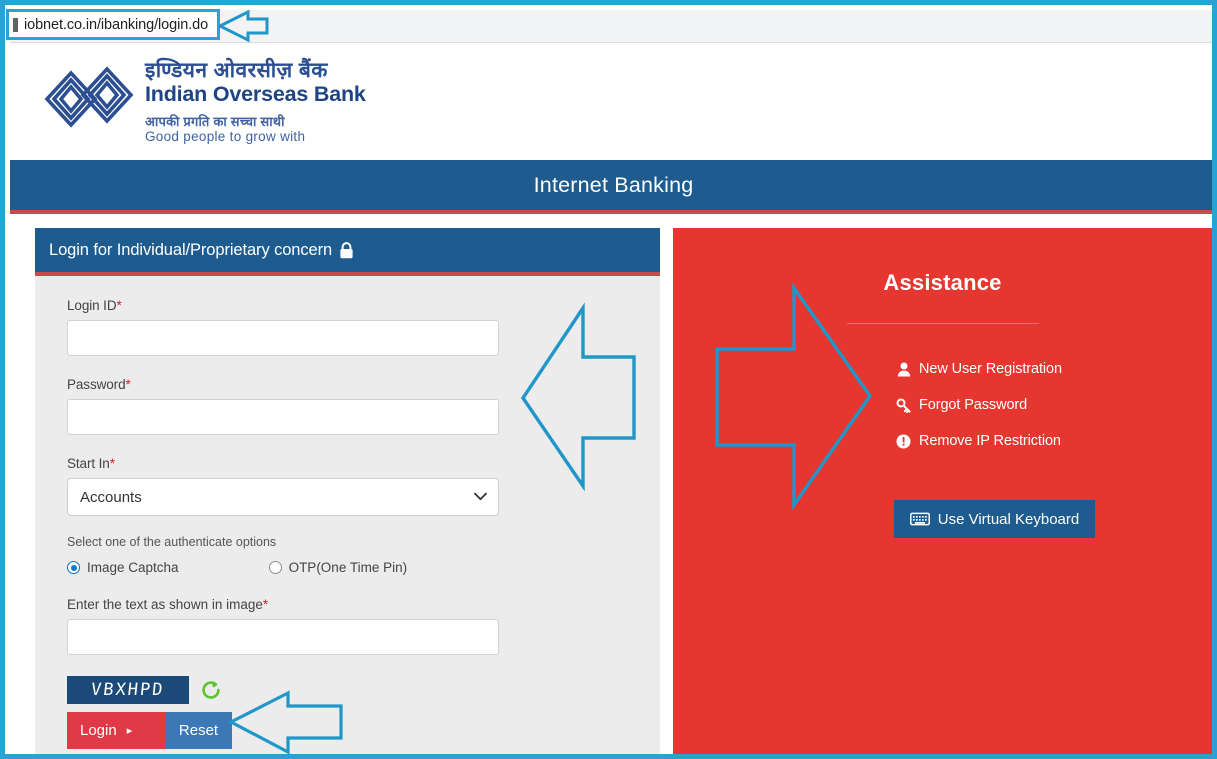  I want to click on reset-button-label: Reset, so click(198, 730).